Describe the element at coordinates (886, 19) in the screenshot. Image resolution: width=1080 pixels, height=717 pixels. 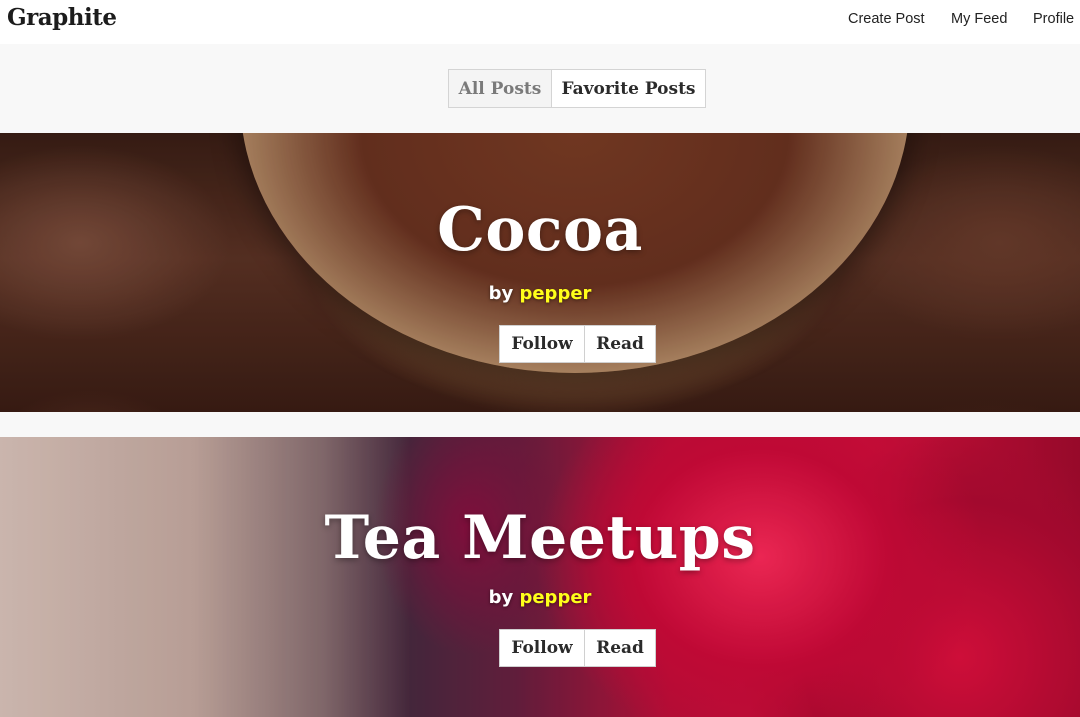
I see `nav-create-post: Create Post` at that location.